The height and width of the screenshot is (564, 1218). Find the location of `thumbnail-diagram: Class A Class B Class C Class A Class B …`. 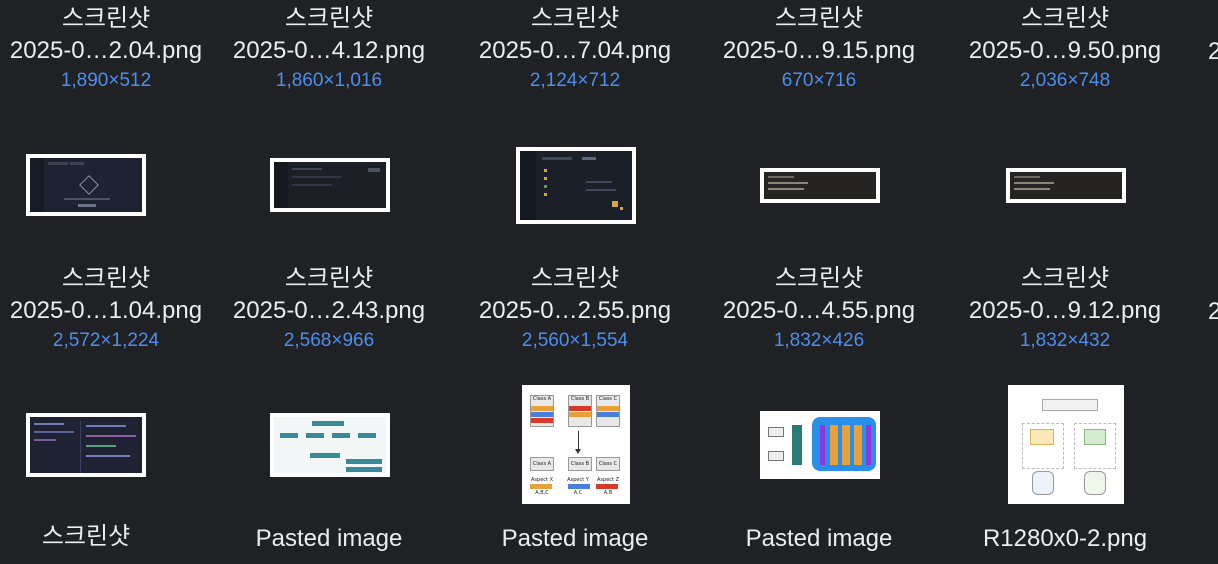

thumbnail-diagram: Class A Class B Class C Class A Class B … is located at coordinates (576, 444).